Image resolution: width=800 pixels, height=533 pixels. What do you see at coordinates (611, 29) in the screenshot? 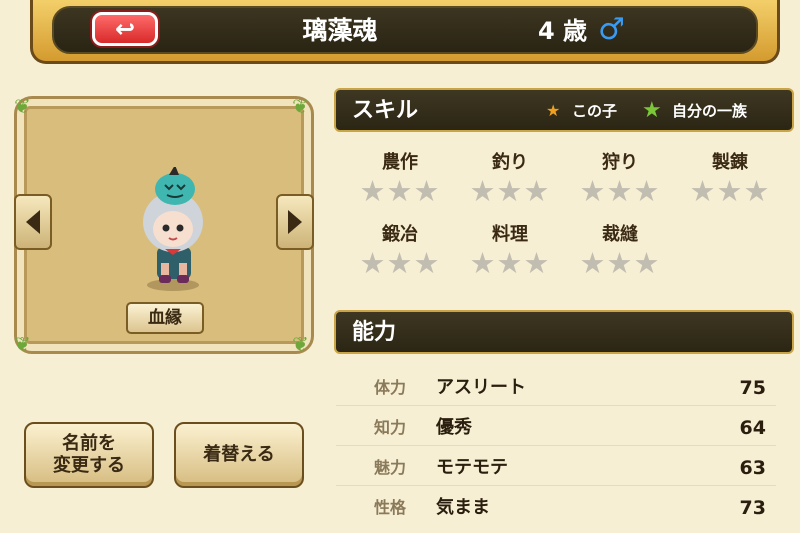
I see `male-gender-icon: ♂` at bounding box center [611, 29].